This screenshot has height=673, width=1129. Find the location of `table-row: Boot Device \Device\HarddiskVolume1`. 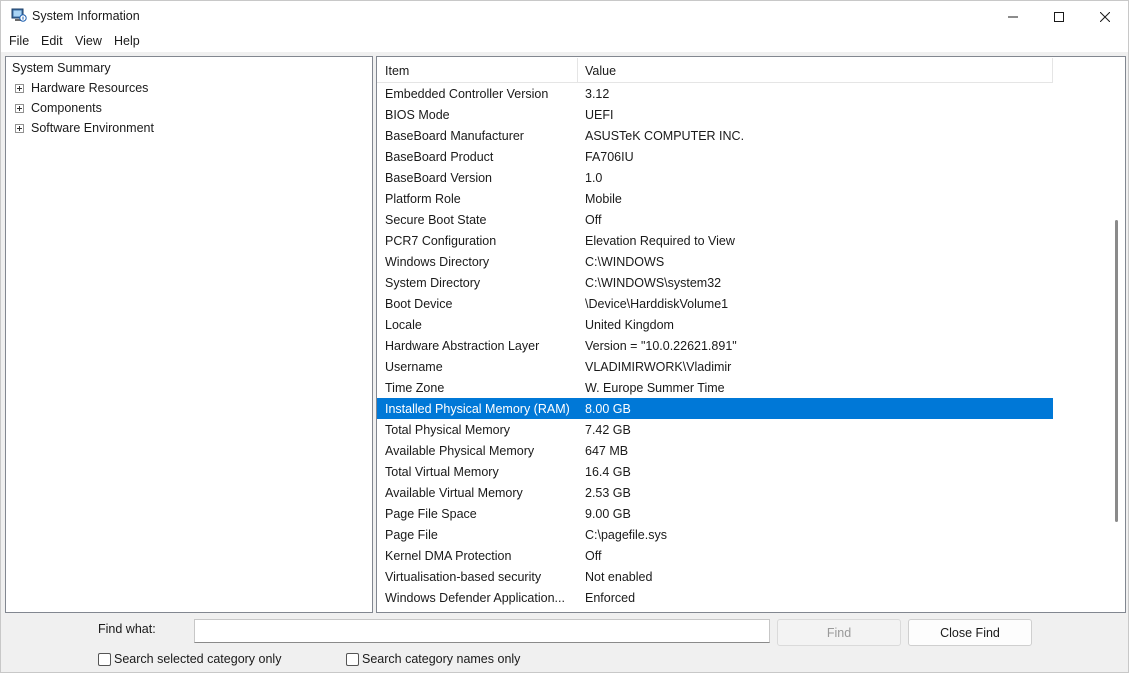

table-row: Boot Device \Device\HarddiskVolume1 is located at coordinates (715, 303).